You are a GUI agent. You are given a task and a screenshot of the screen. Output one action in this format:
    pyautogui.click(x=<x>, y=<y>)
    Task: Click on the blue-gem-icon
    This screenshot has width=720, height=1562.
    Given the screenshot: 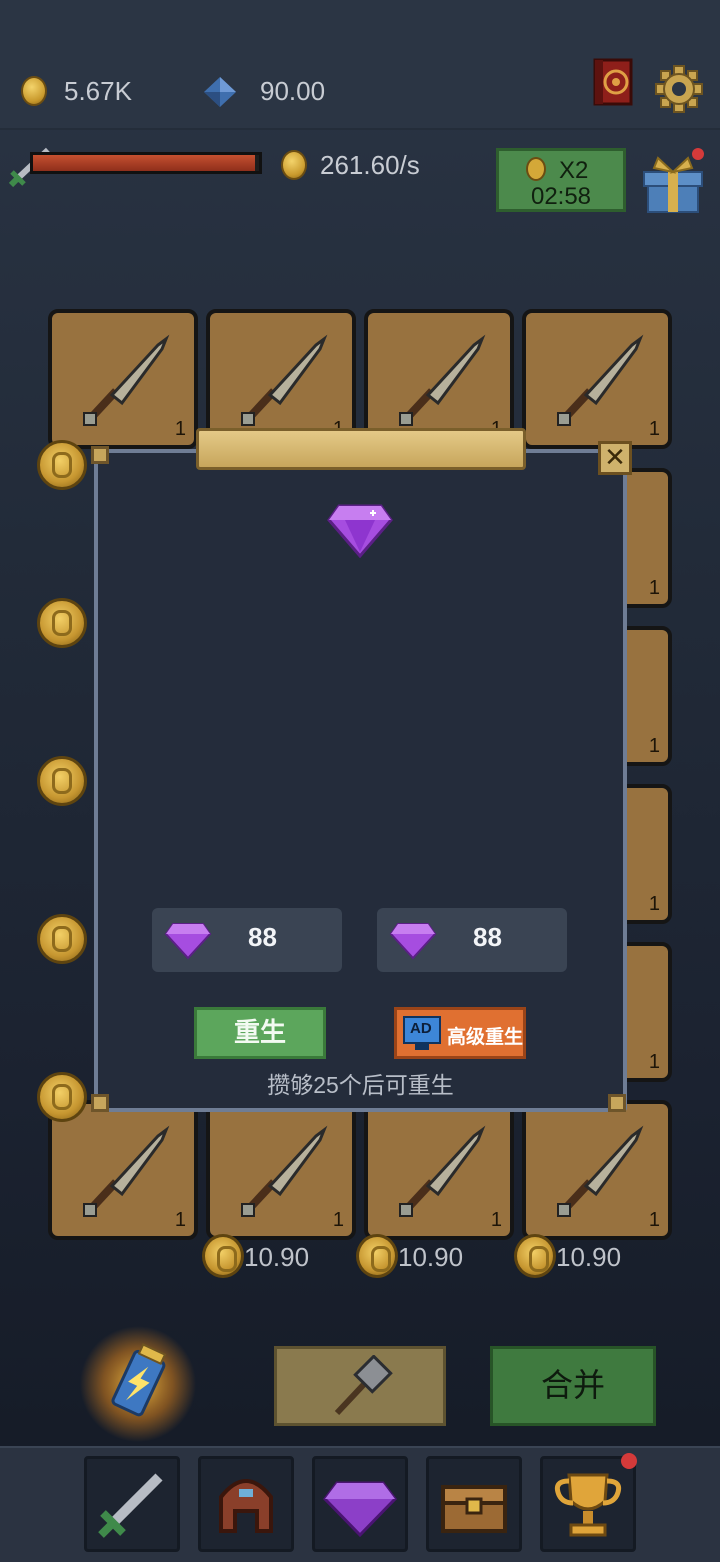 What is the action you would take?
    pyautogui.click(x=220, y=92)
    